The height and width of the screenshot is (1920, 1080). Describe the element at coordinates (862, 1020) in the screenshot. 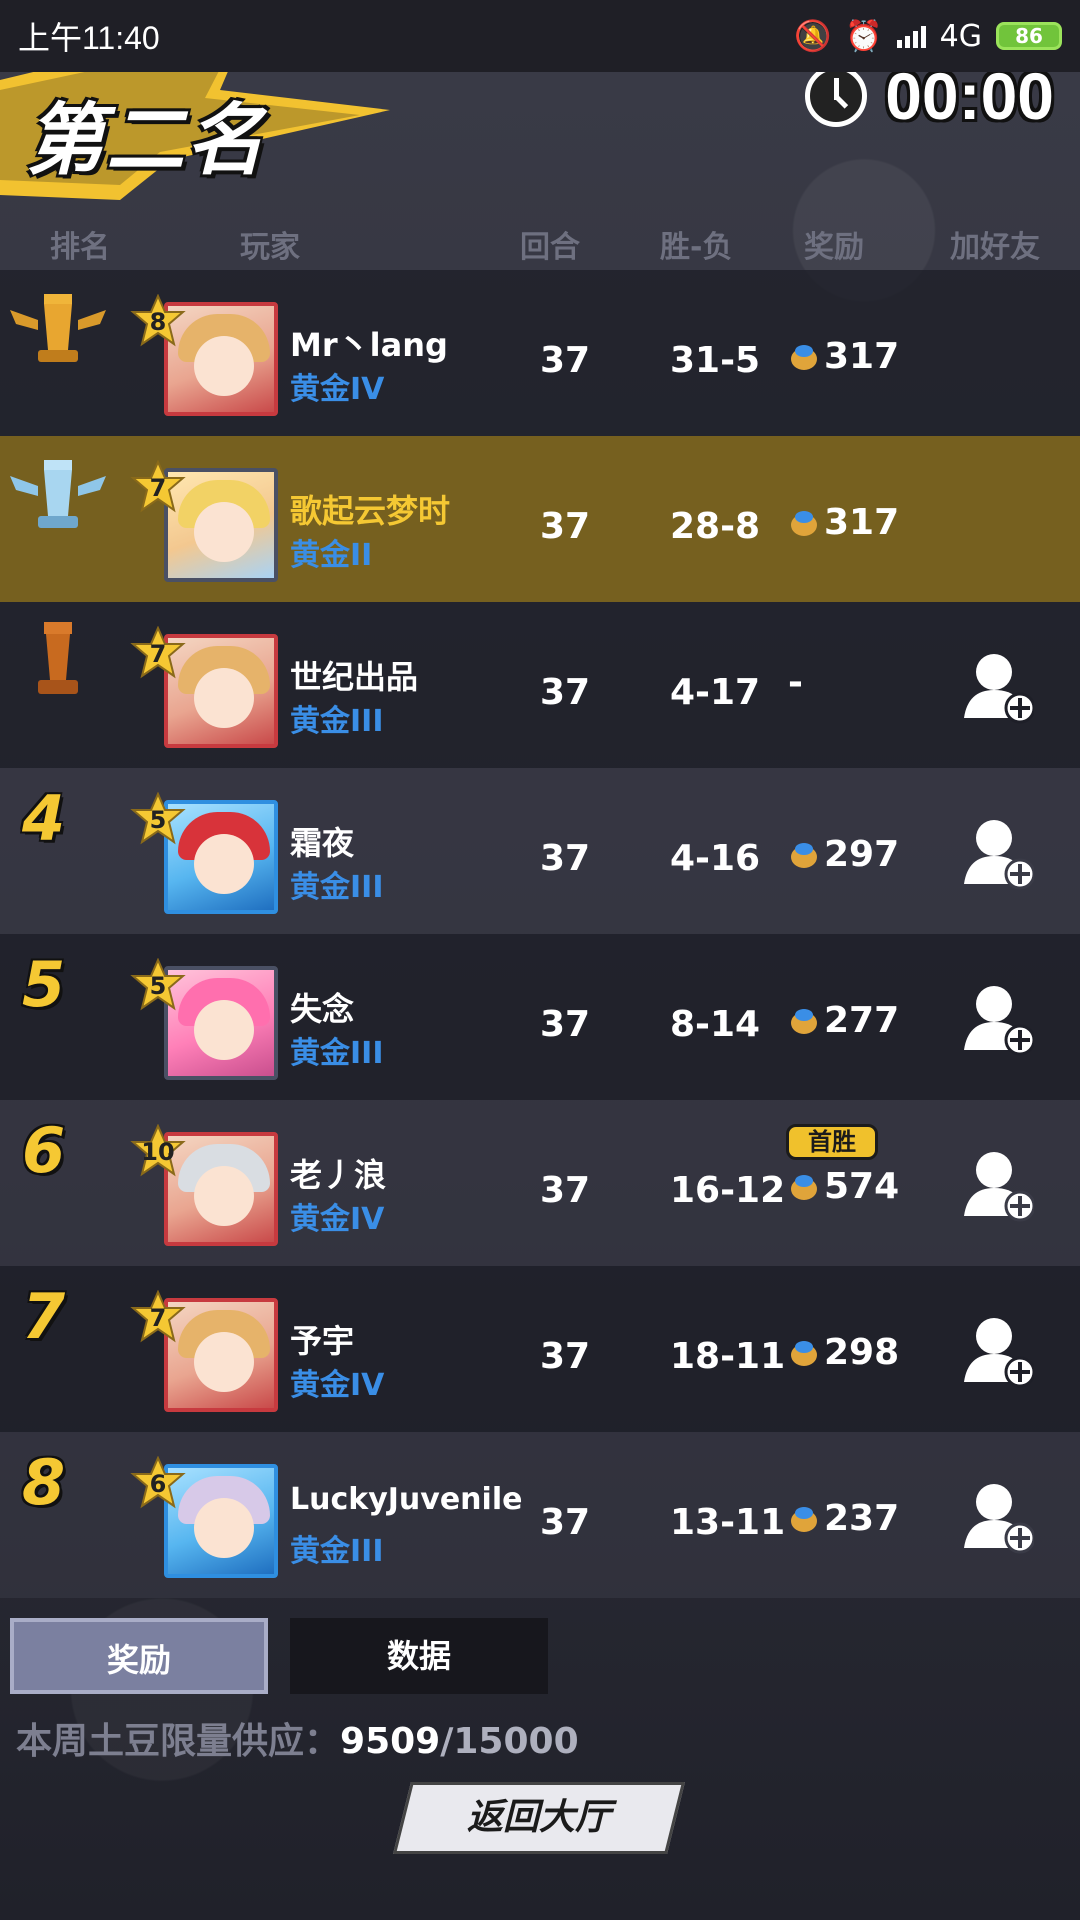

I see `reward-value: 277` at that location.